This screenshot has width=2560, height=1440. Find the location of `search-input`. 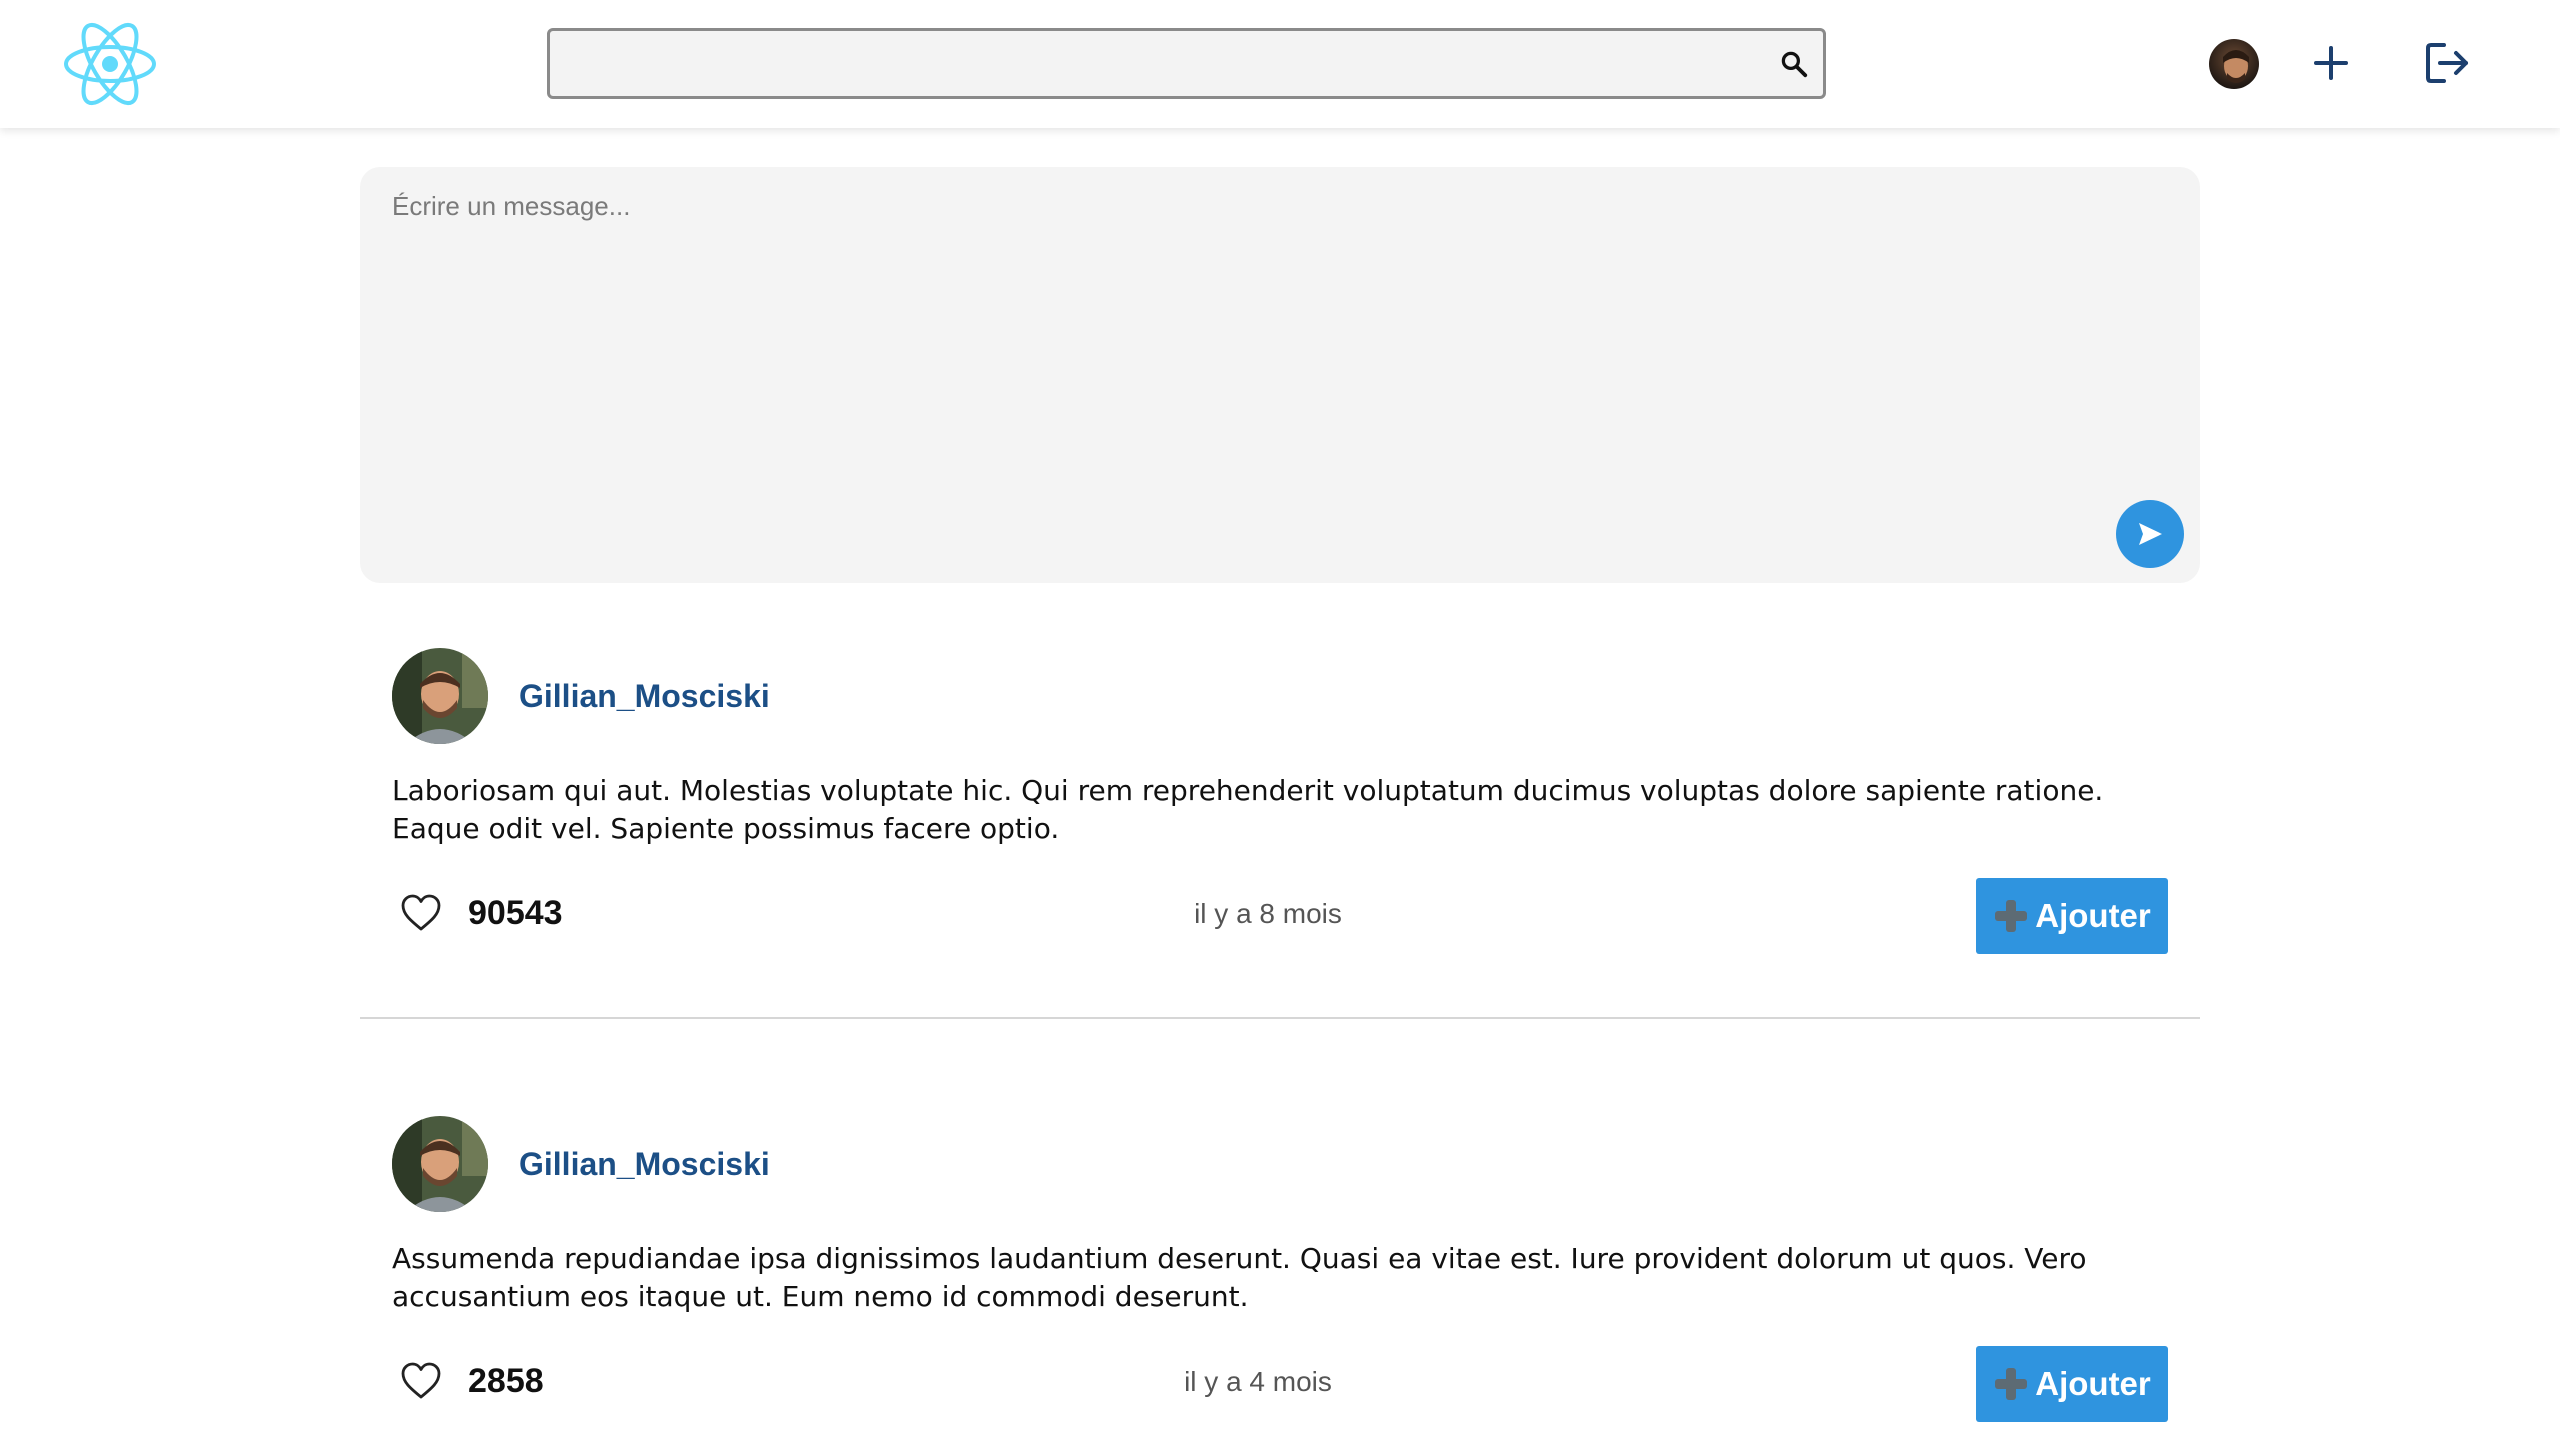

search-input is located at coordinates (1152, 64).